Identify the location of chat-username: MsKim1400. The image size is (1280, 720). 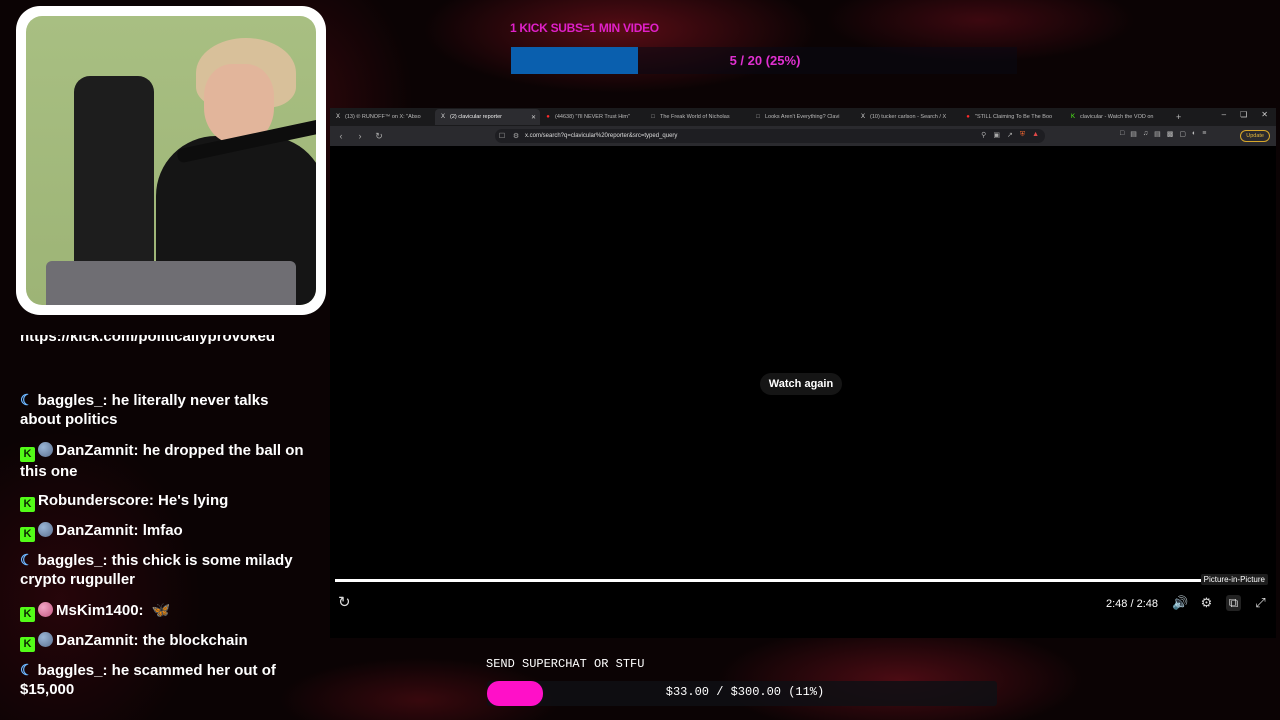
(97, 610).